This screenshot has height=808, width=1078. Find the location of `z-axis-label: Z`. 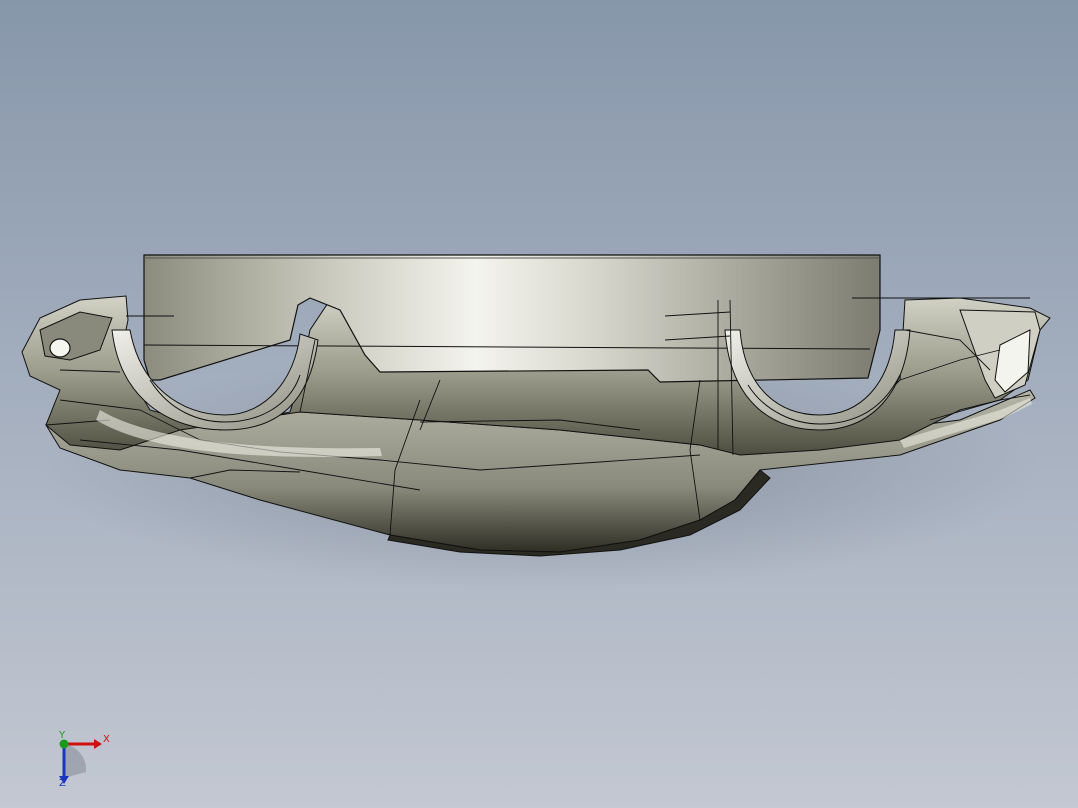

z-axis-label: Z is located at coordinates (62, 783).